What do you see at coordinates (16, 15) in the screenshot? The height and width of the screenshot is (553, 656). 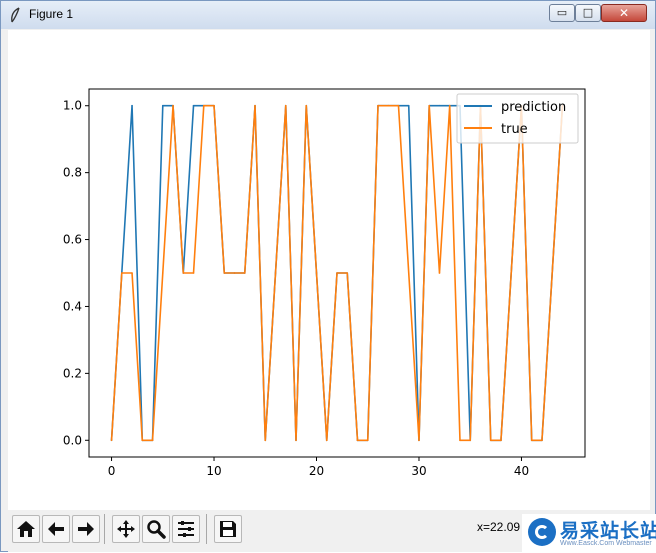 I see `feather-icon` at bounding box center [16, 15].